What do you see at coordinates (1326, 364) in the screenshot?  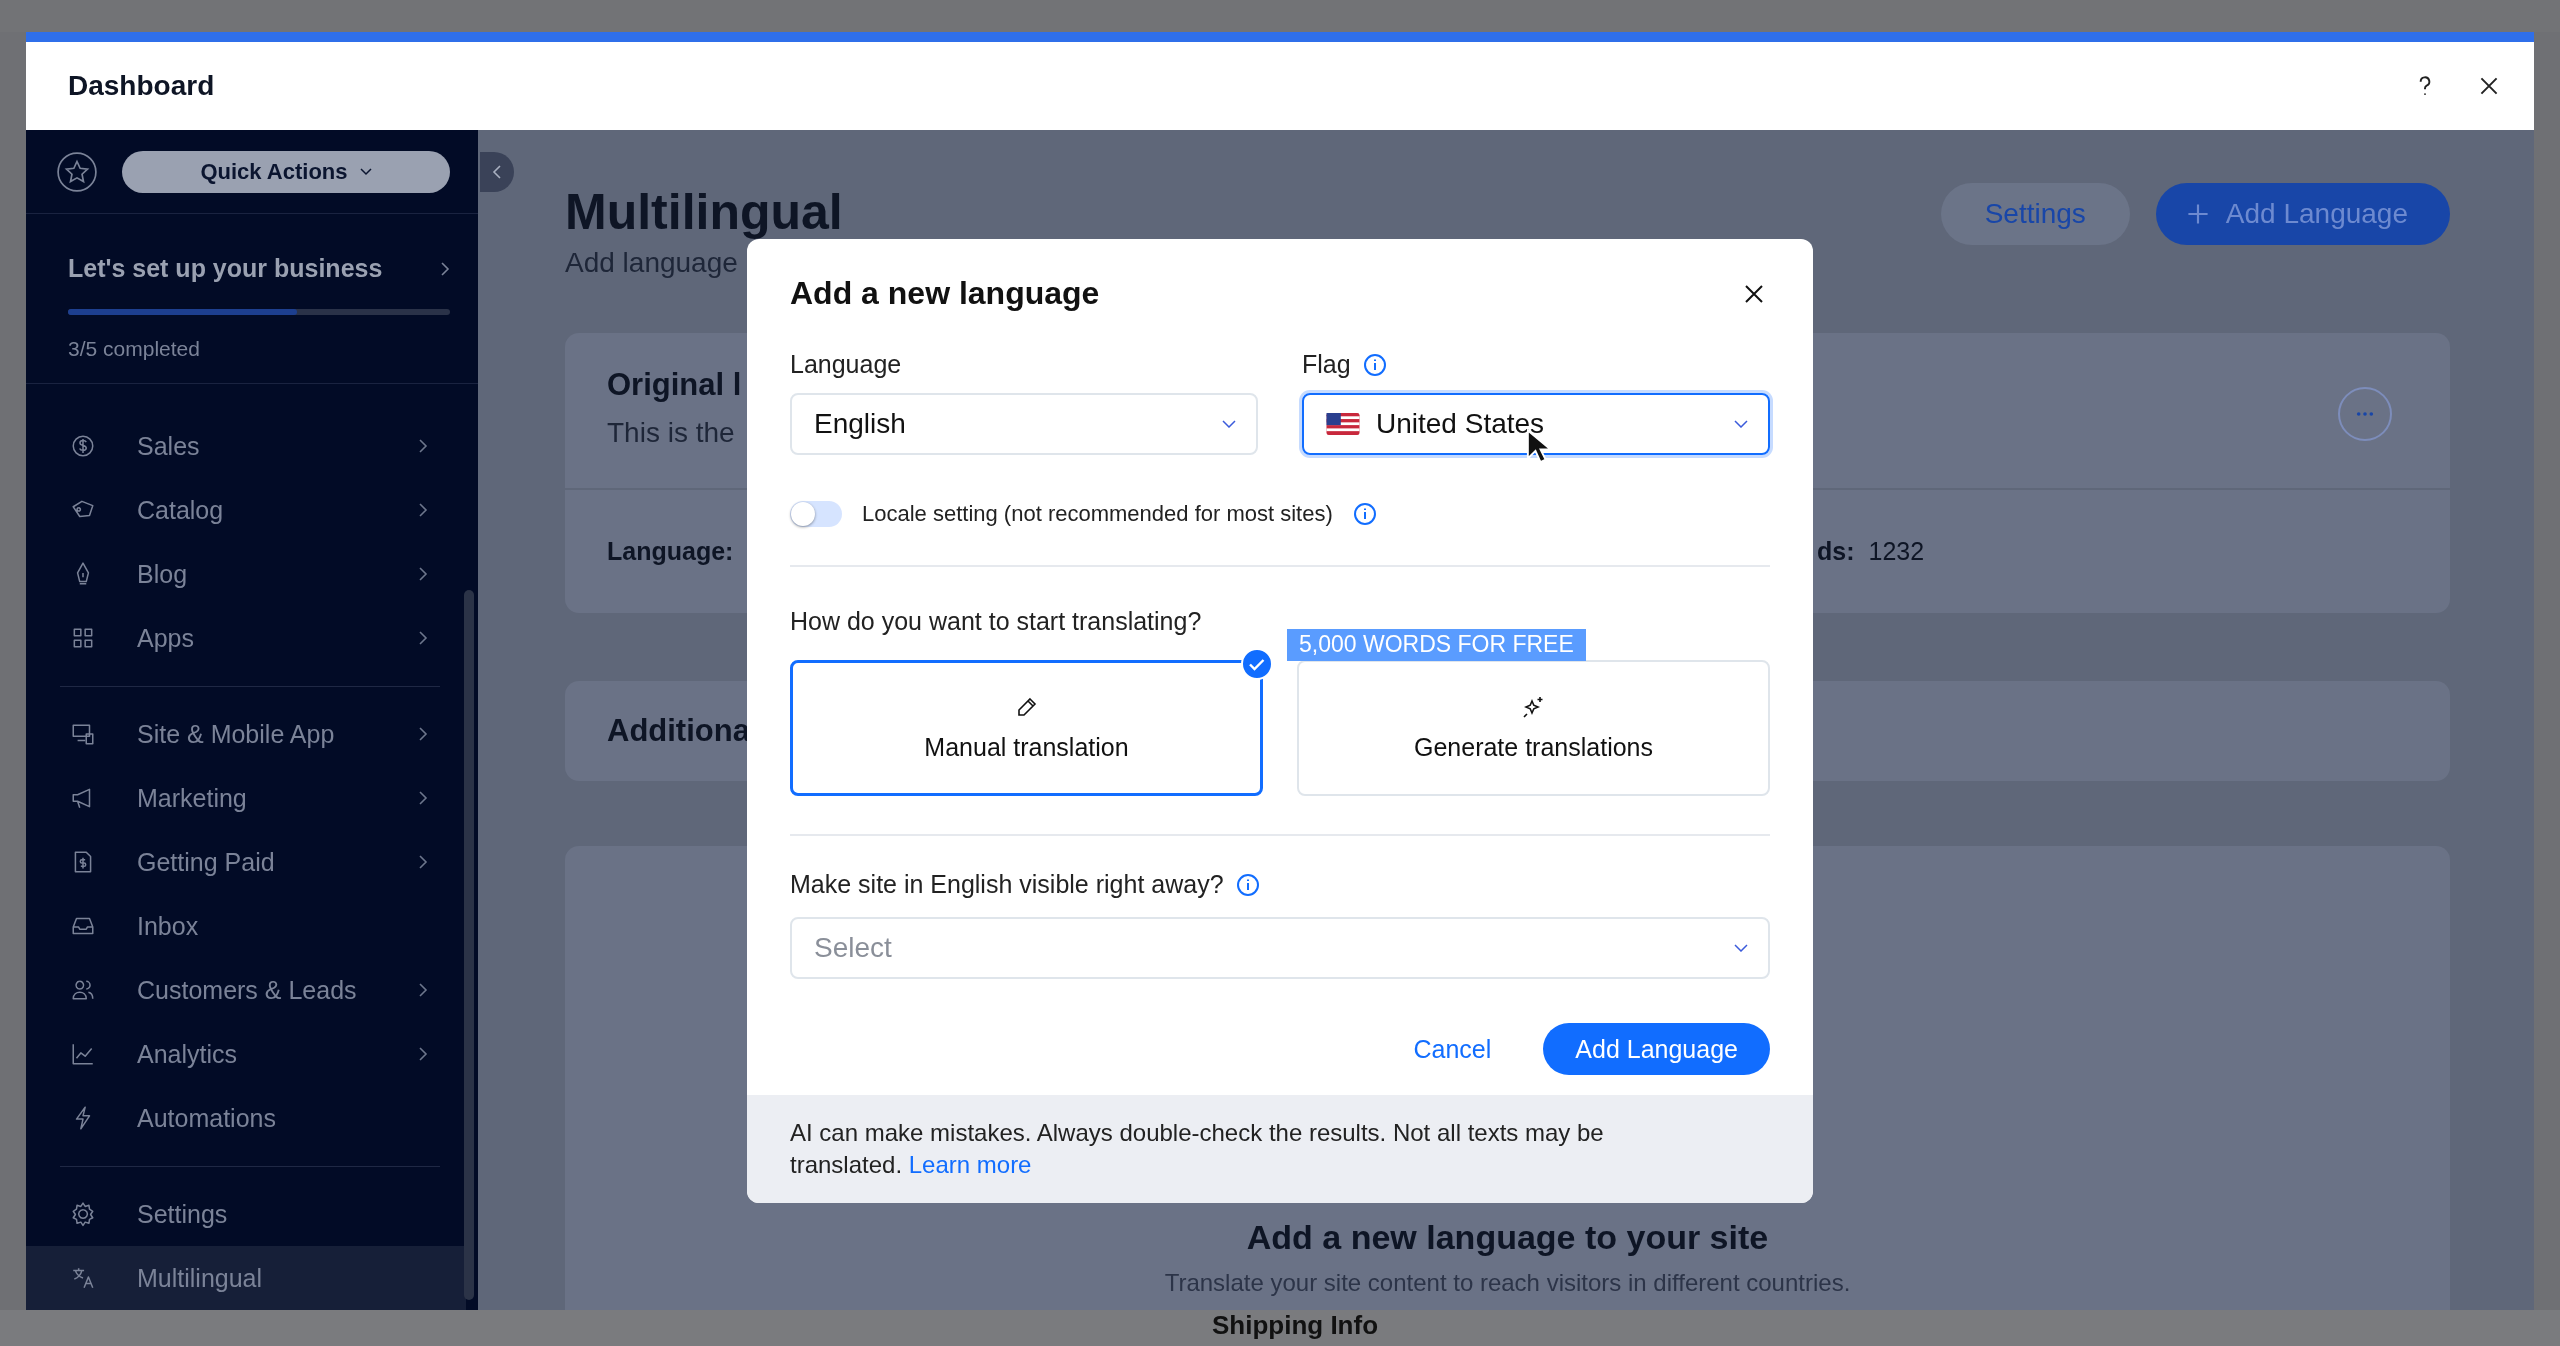 I see `field-label: Flag` at bounding box center [1326, 364].